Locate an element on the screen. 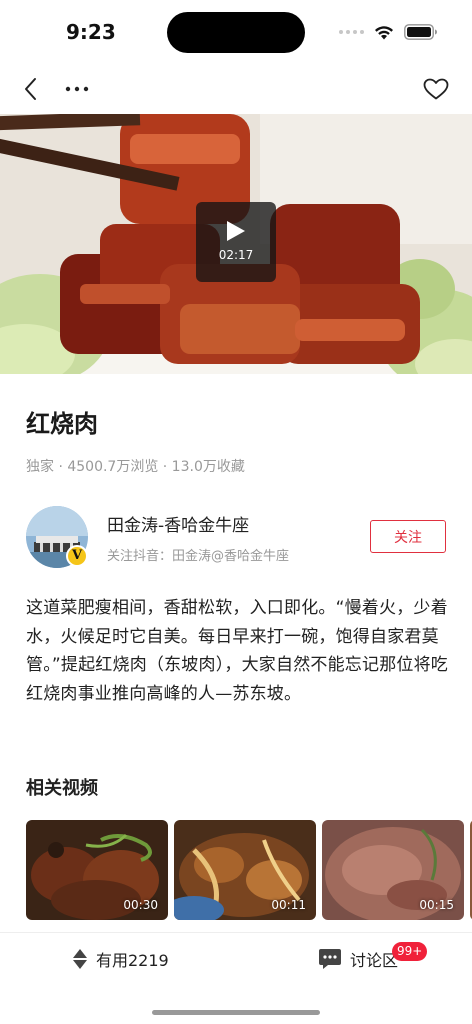 This screenshot has width=472, height=1024. heart-icon is located at coordinates (436, 89).